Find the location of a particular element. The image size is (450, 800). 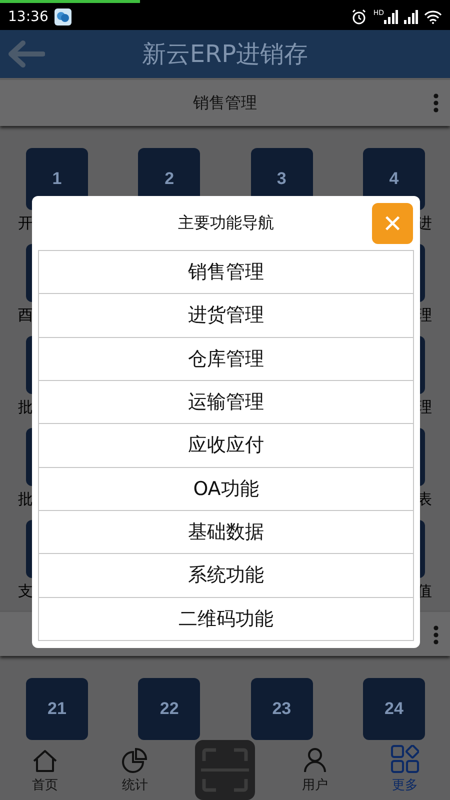

menu-tile: 22 is located at coordinates (169, 709).